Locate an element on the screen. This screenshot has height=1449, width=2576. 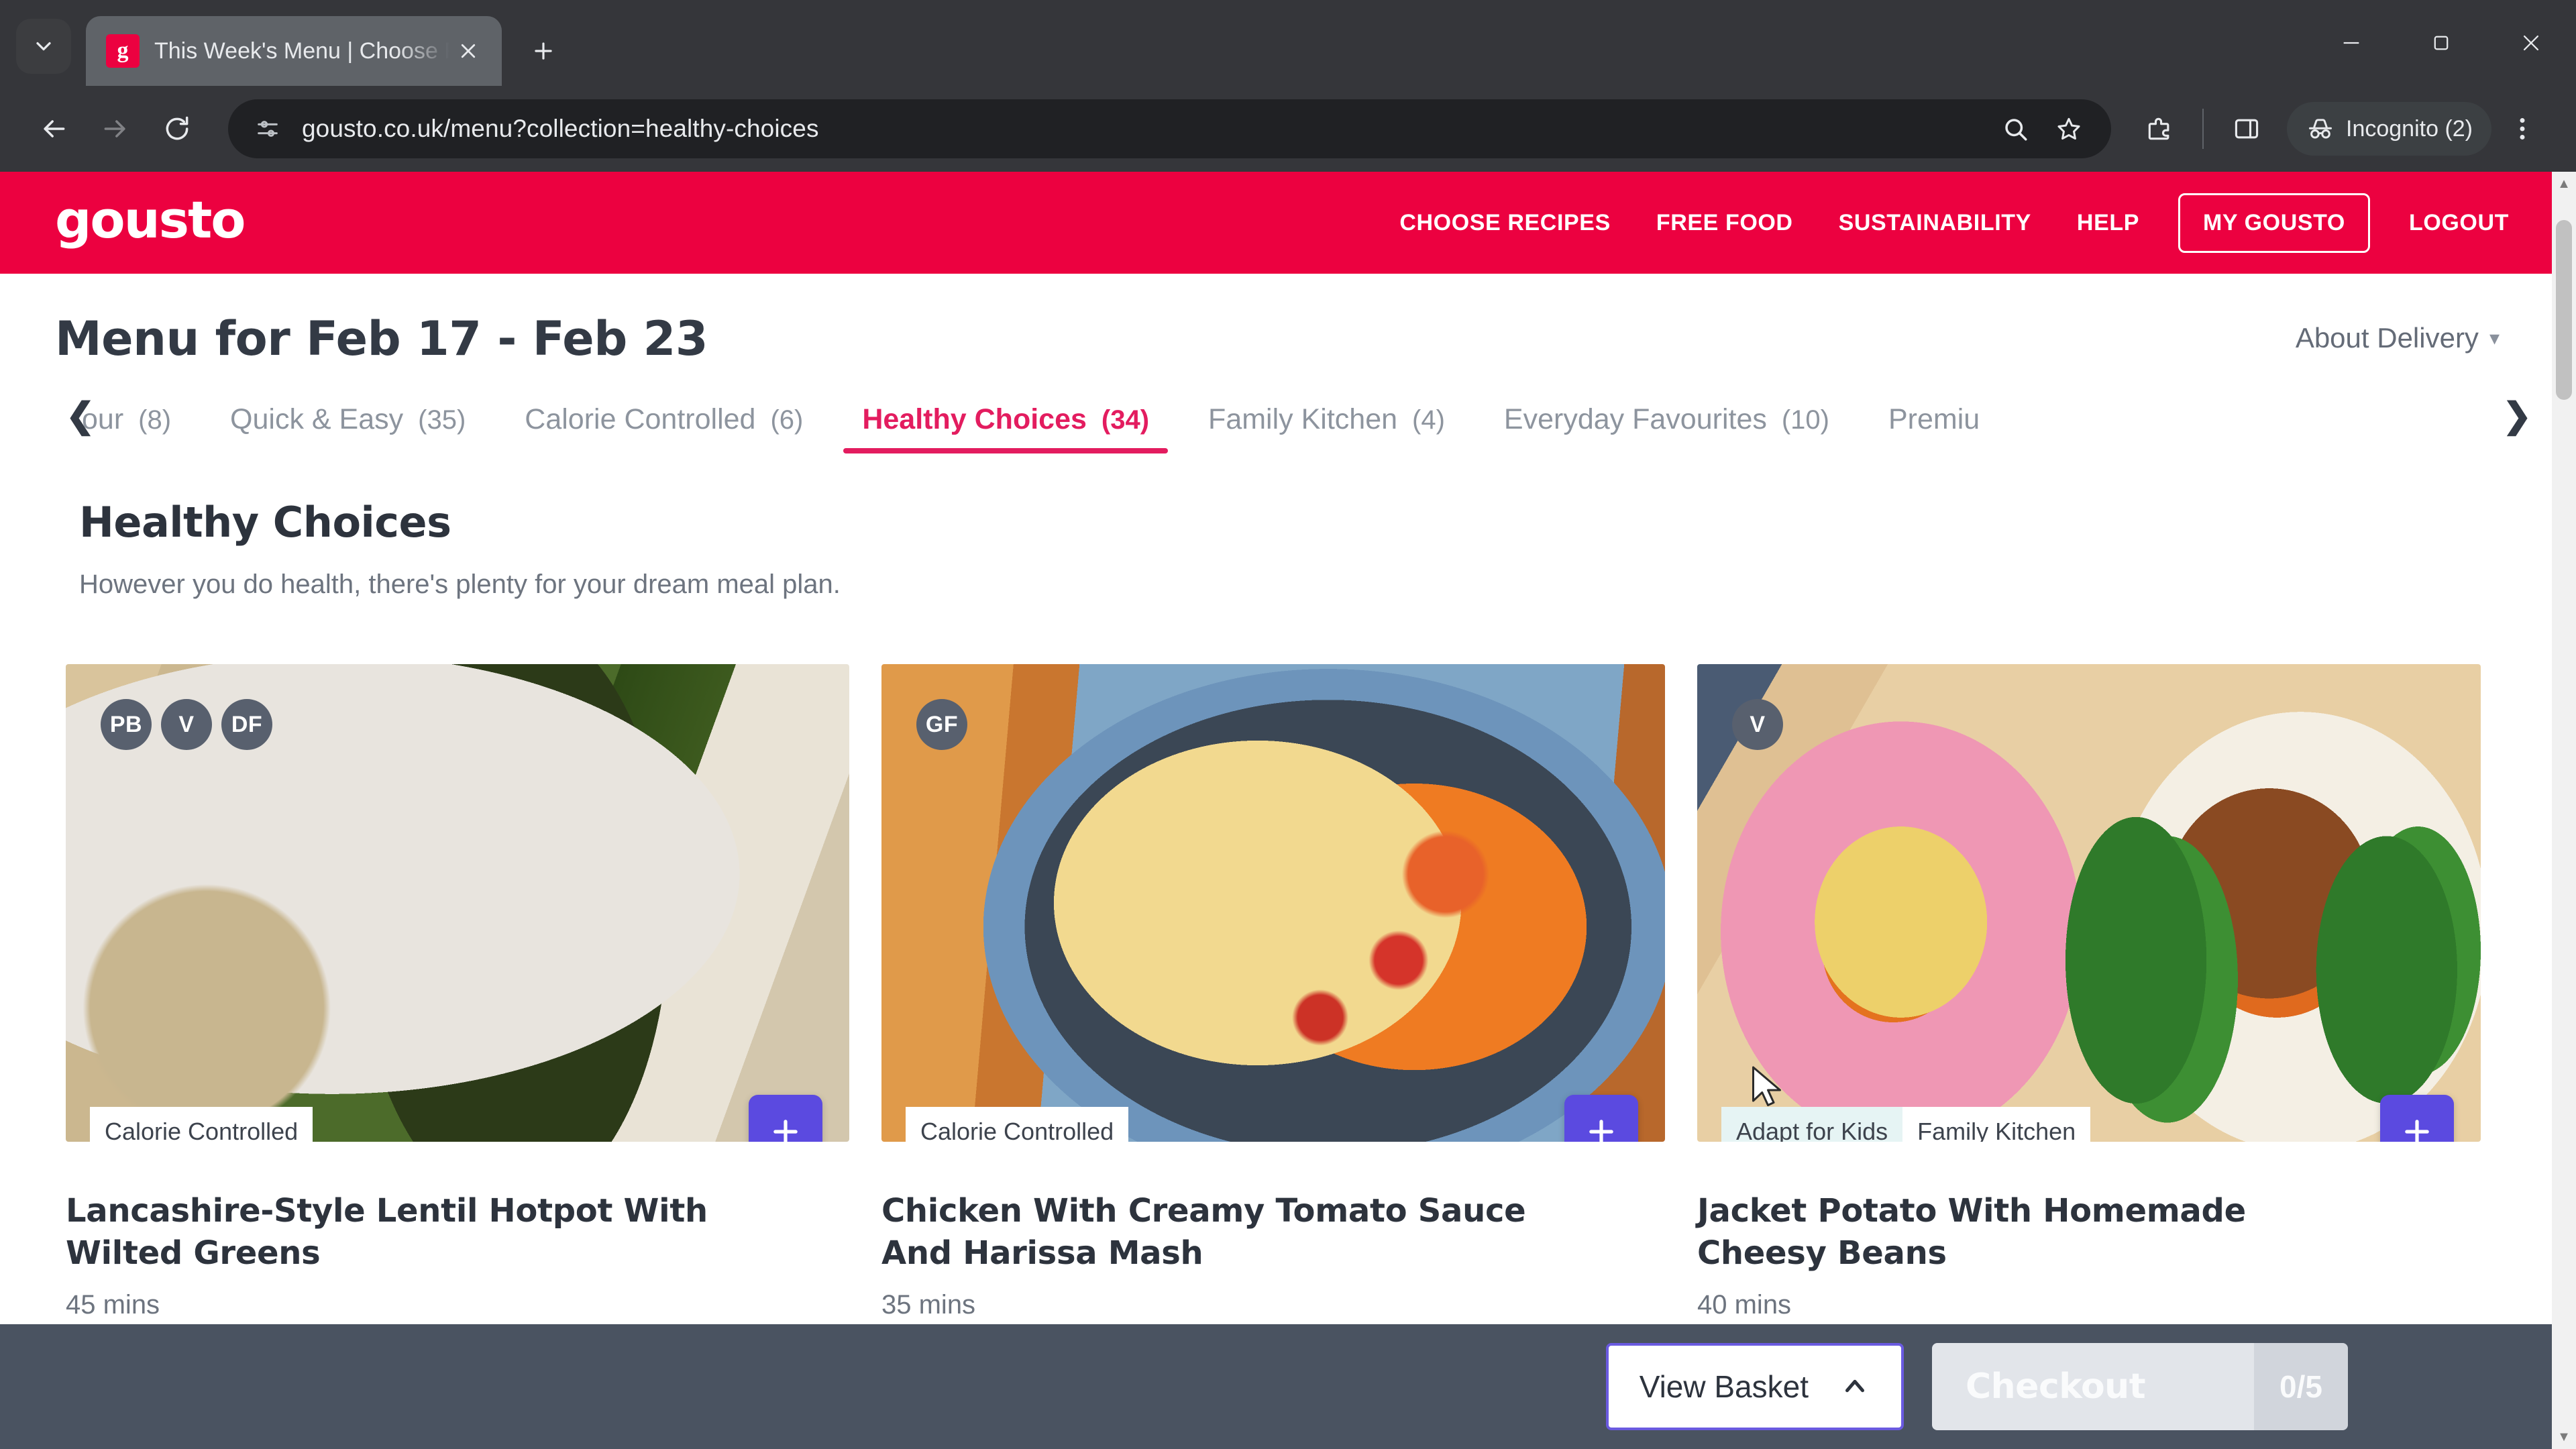
browser-tab: g This Week's Menu | Choose Fro is located at coordinates (294, 51).